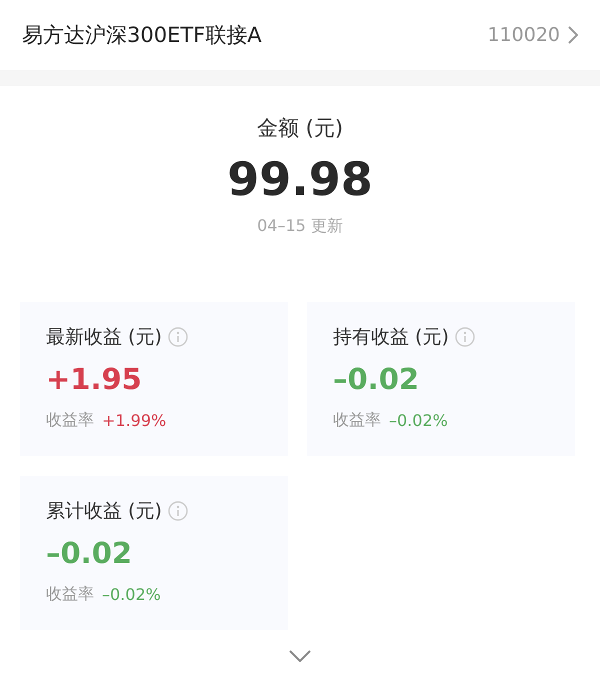  Describe the element at coordinates (300, 128) in the screenshot. I see `amount-label: 金额 (元)` at that location.